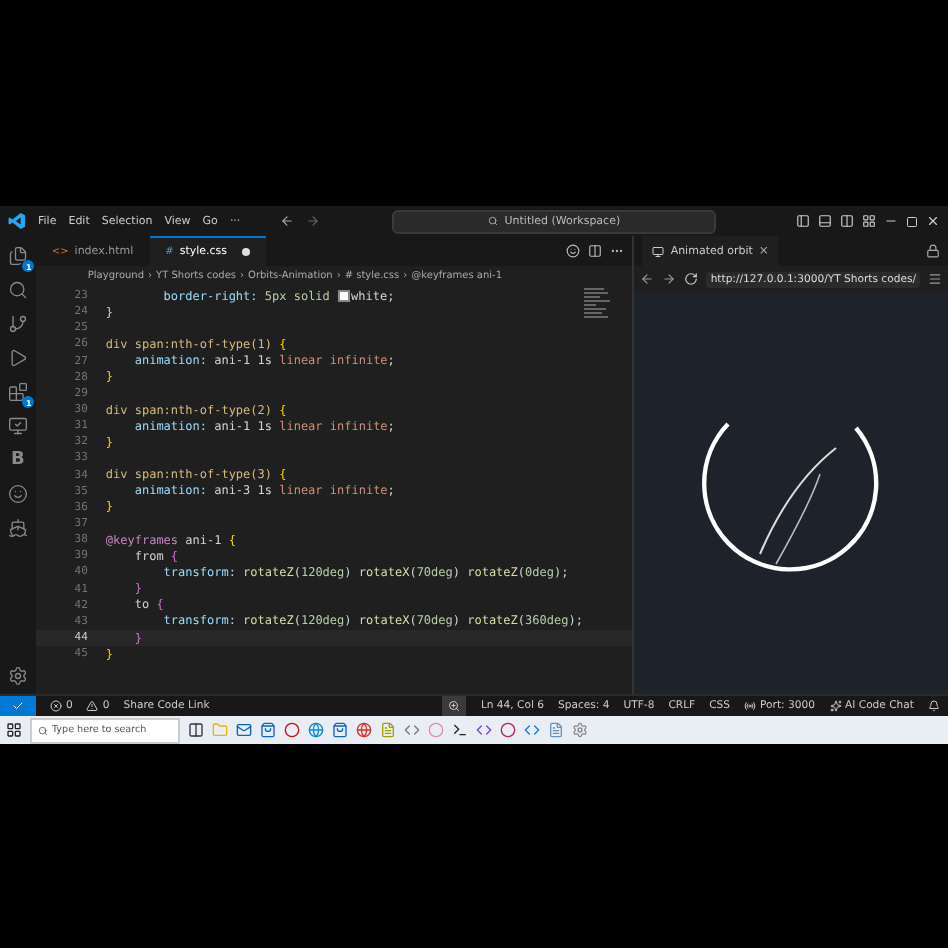 This screenshot has width=948, height=948. Describe the element at coordinates (847, 221) in the screenshot. I see `columns-icon` at that location.